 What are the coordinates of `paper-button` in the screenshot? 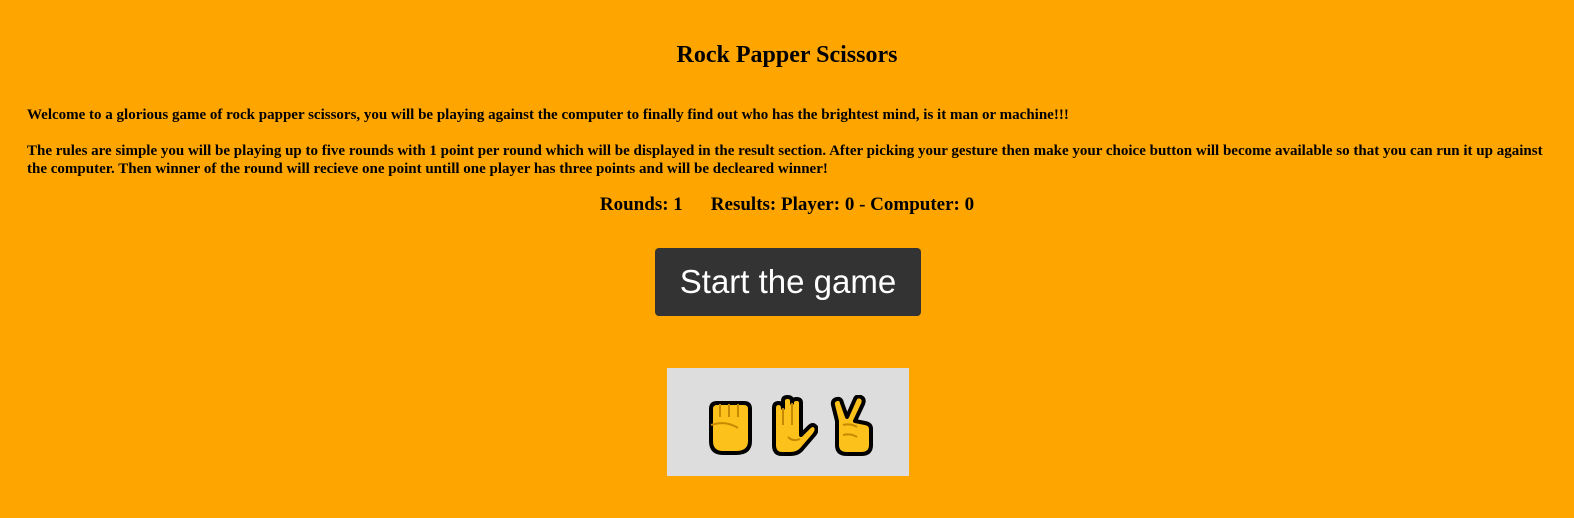 It's located at (792, 426).